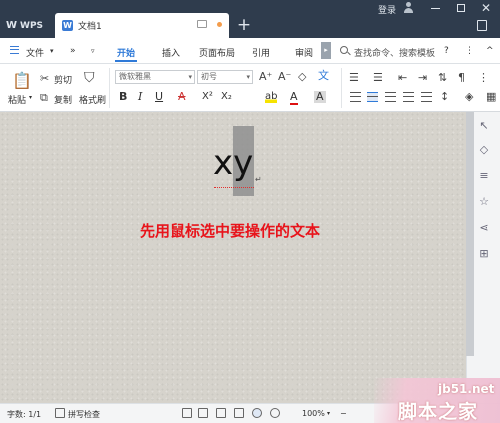  Describe the element at coordinates (461, 78) in the screenshot. I see `show-marks-icon: ¶` at that location.